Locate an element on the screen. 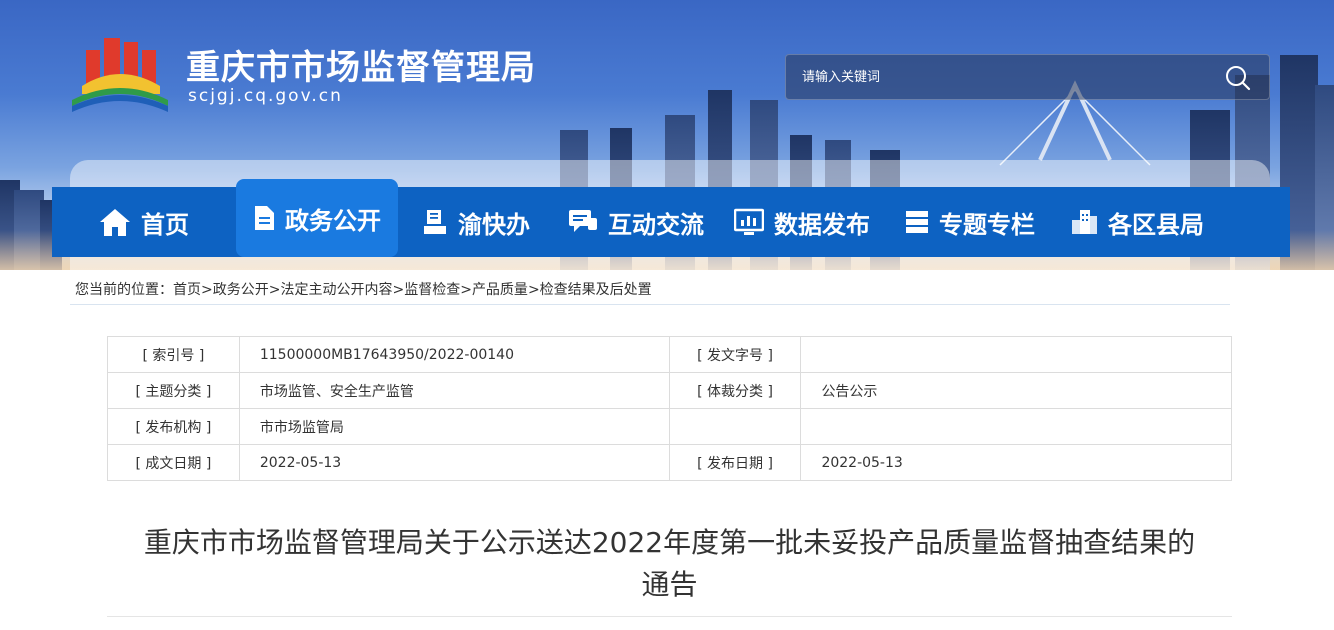 This screenshot has height=630, width=1334. genre-category-label: [ 体裁分类 ] is located at coordinates (735, 390).